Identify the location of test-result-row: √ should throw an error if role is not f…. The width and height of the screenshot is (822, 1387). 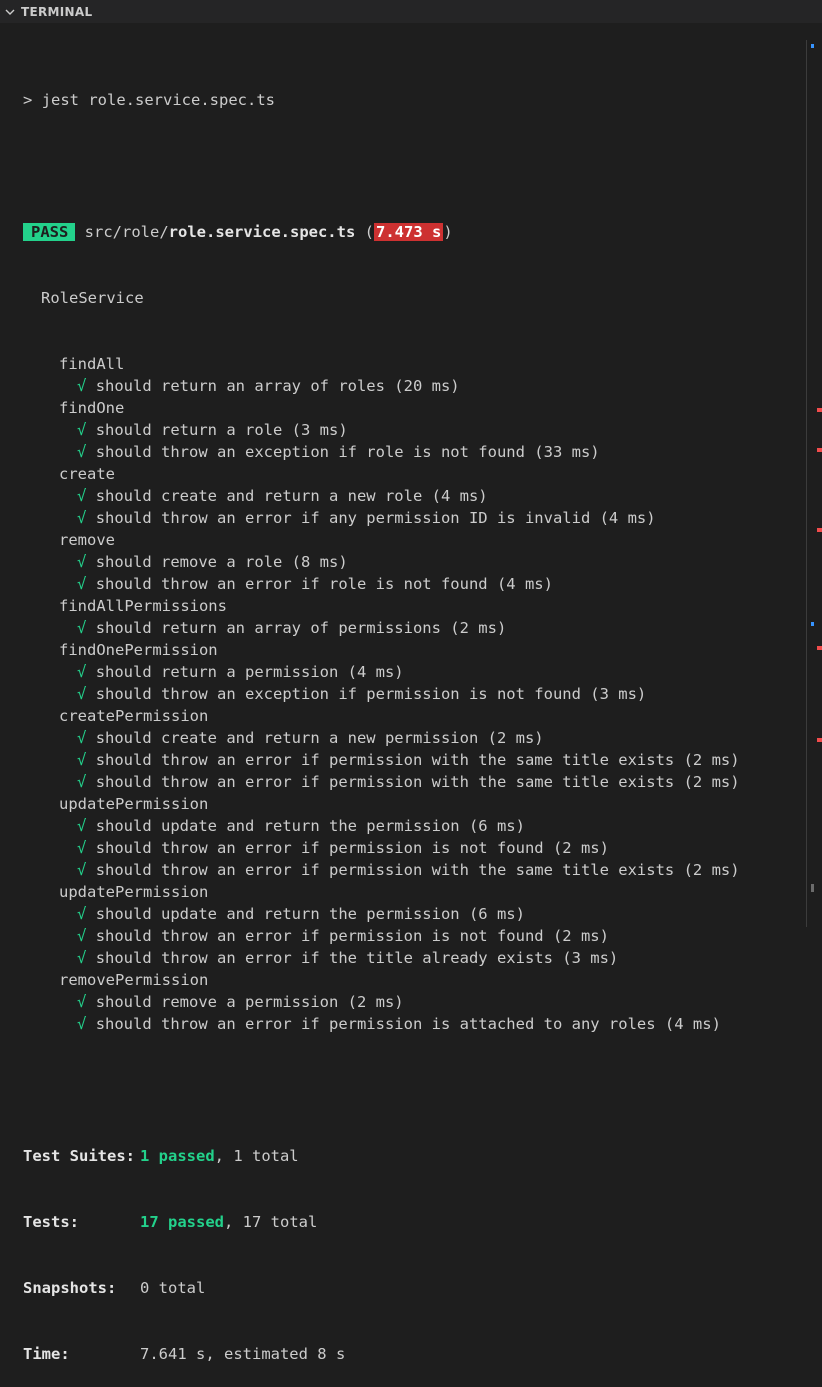
(413, 584).